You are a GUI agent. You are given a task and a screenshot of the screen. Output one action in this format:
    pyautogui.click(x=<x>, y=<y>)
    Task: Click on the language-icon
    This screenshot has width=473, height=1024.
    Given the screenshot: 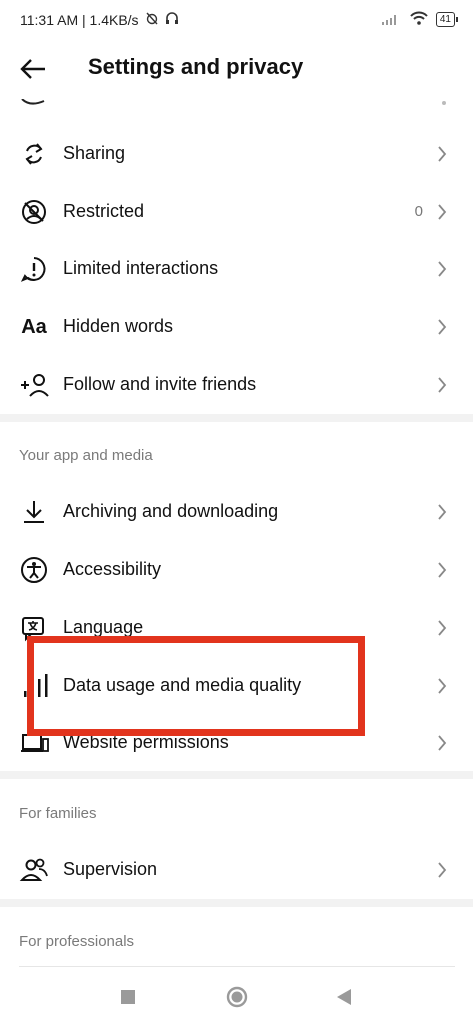 What is the action you would take?
    pyautogui.click(x=34, y=628)
    